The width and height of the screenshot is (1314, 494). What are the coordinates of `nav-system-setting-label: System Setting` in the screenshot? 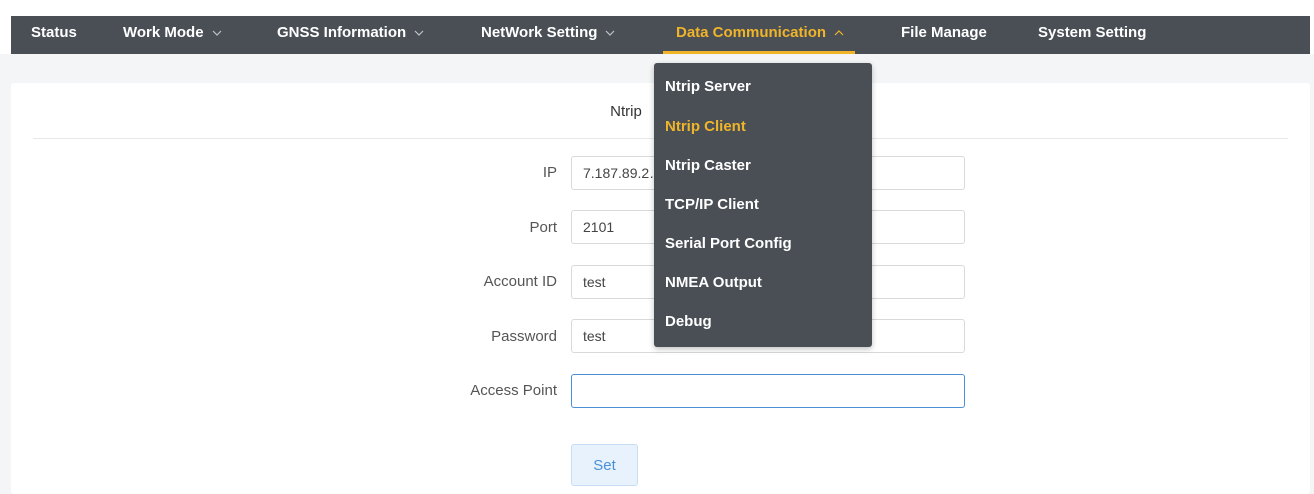 It's located at (1092, 32).